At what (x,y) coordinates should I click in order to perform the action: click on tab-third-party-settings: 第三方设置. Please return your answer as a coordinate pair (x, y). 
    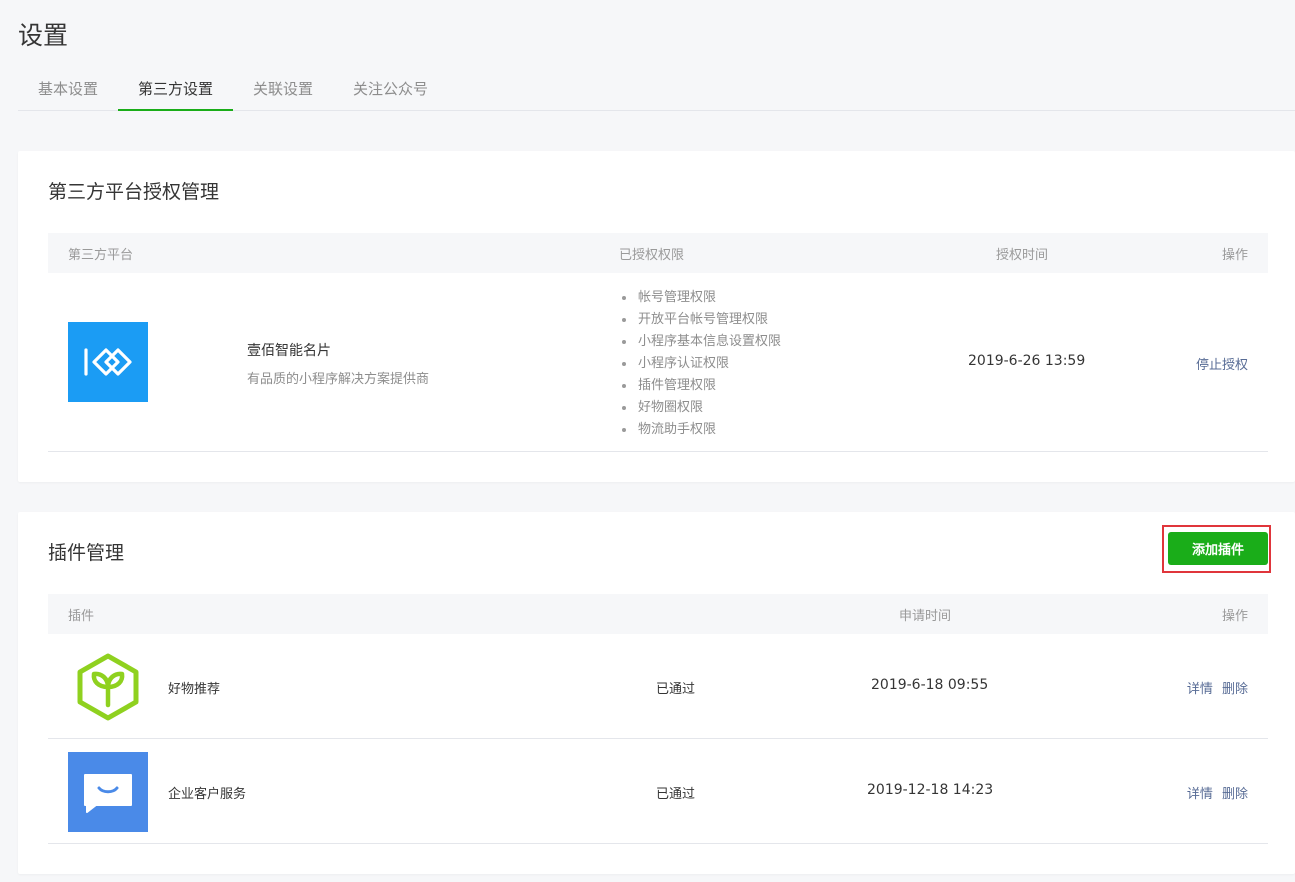
    Looking at the image, I should click on (176, 89).